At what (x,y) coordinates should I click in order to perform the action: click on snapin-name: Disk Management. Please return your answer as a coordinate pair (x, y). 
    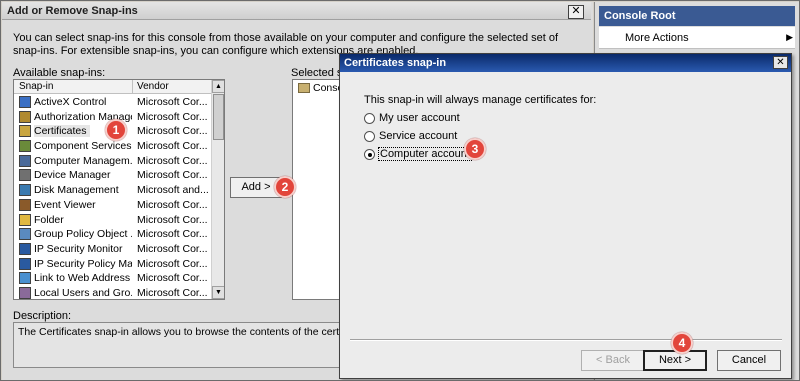
    Looking at the image, I should click on (76, 190).